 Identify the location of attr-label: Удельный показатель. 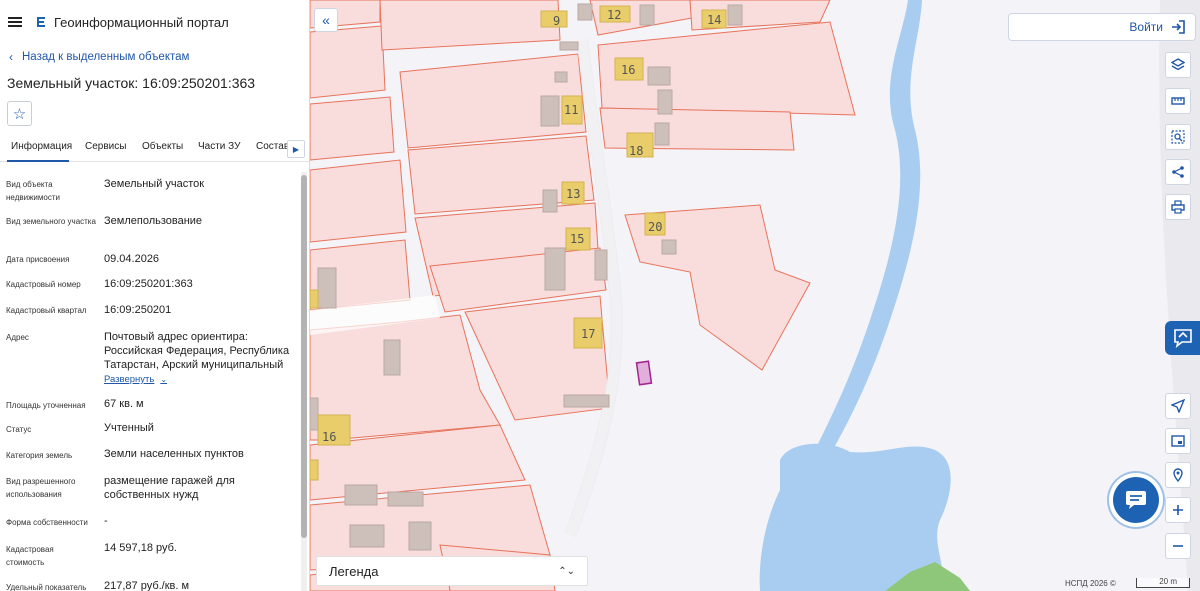
(46, 587).